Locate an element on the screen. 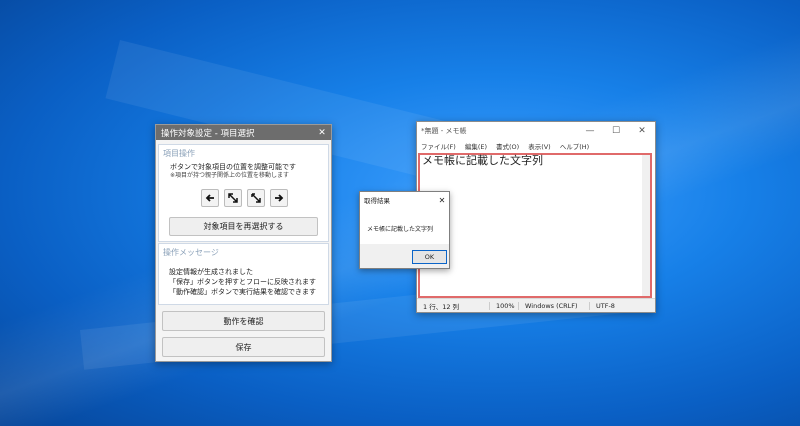 This screenshot has height=426, width=800. result-dialog: 取得結果 ✕ メモ帳に記載した文字列 OK is located at coordinates (404, 230).